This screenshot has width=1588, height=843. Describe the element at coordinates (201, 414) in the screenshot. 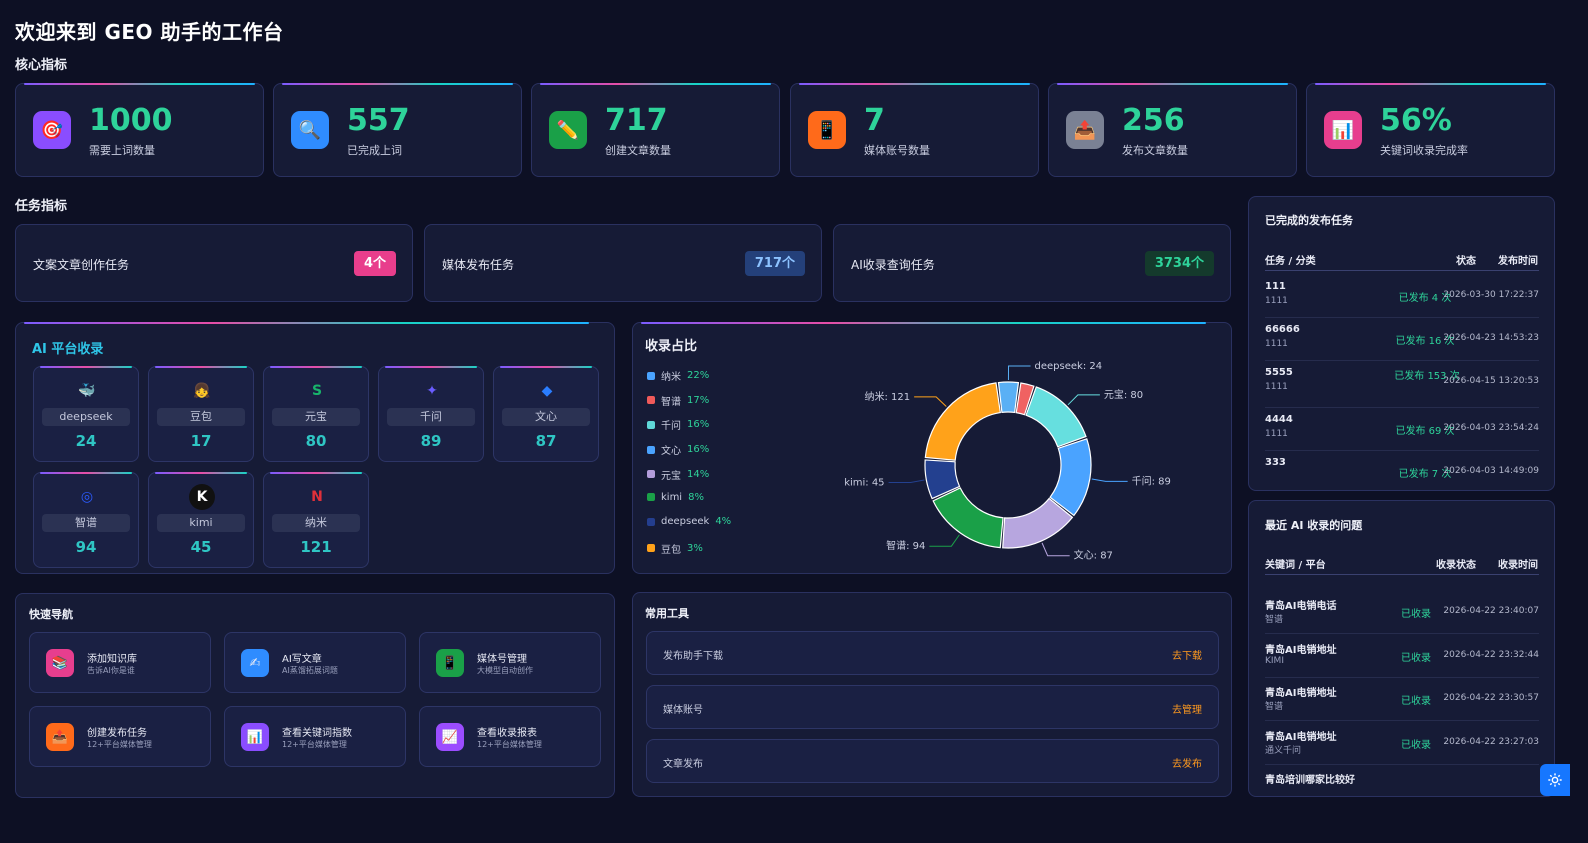

I see `platform-card-豆包: 👧 豆包 17` at that location.